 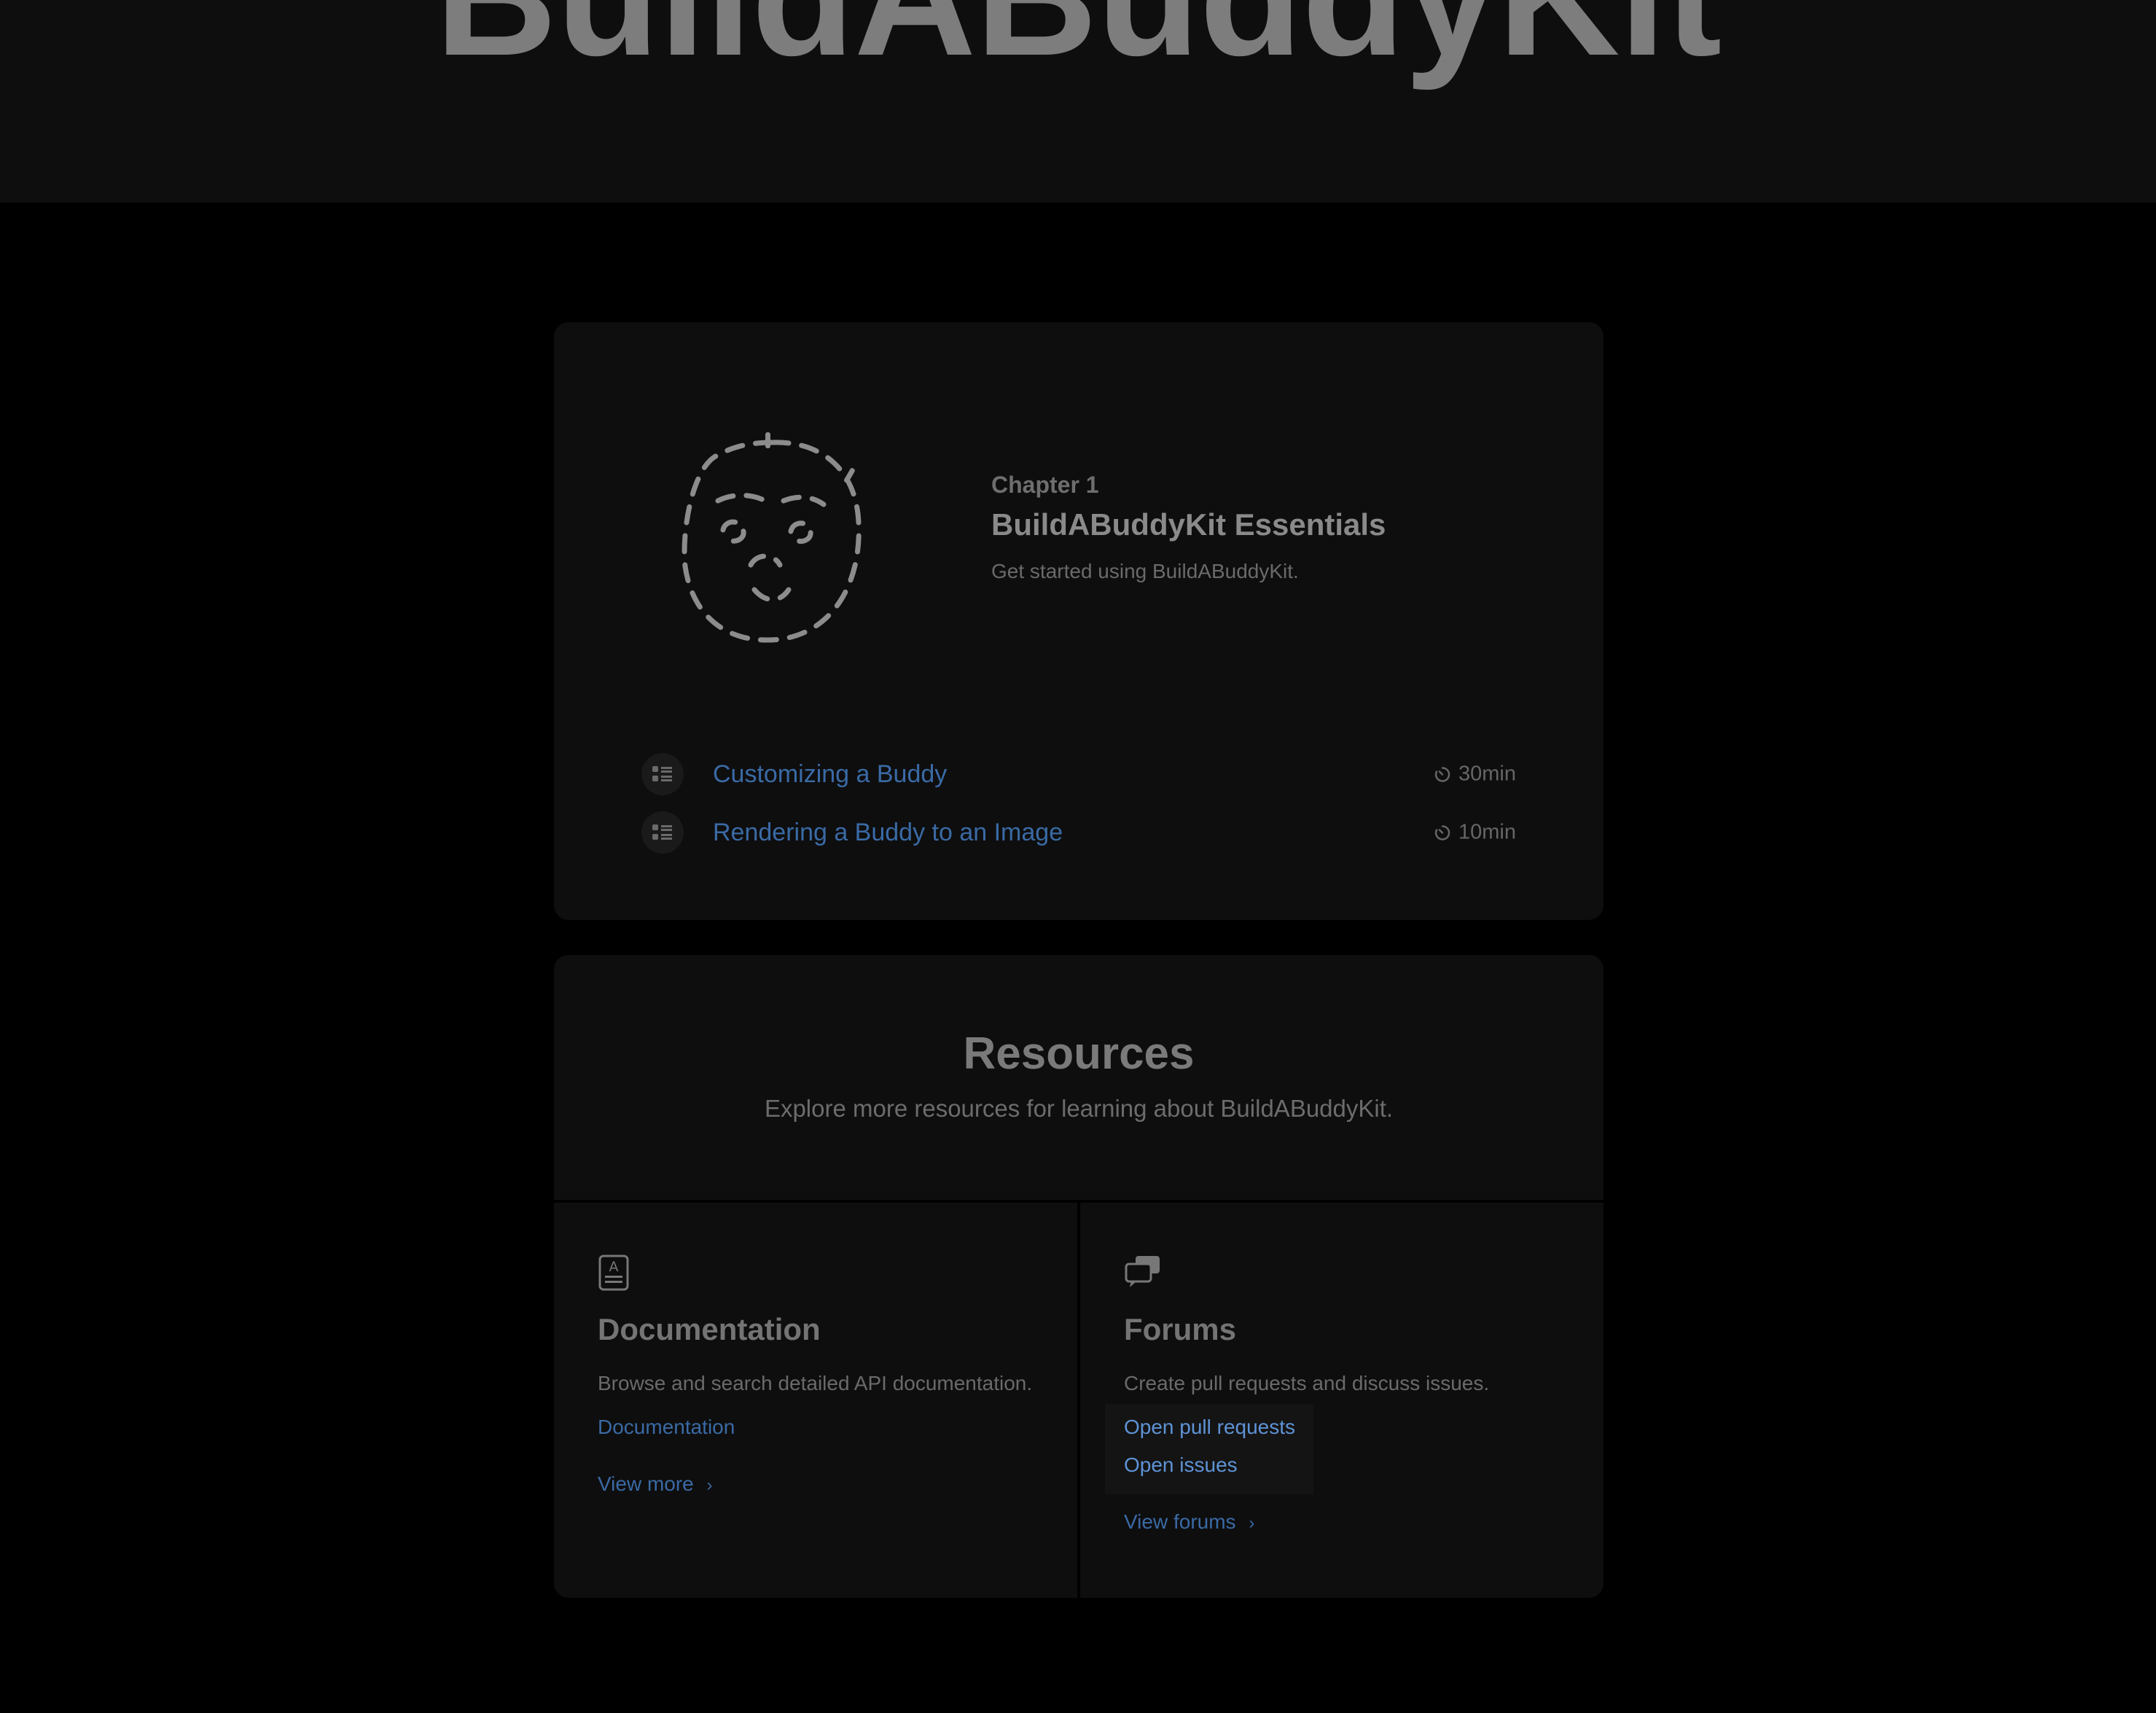 I want to click on duration-label: 10min, so click(x=1487, y=832).